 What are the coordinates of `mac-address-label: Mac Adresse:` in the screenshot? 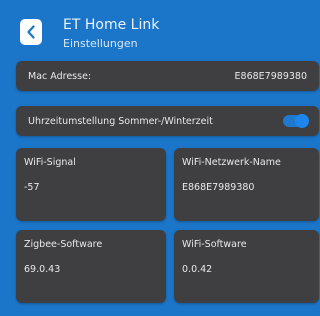 It's located at (60, 76).